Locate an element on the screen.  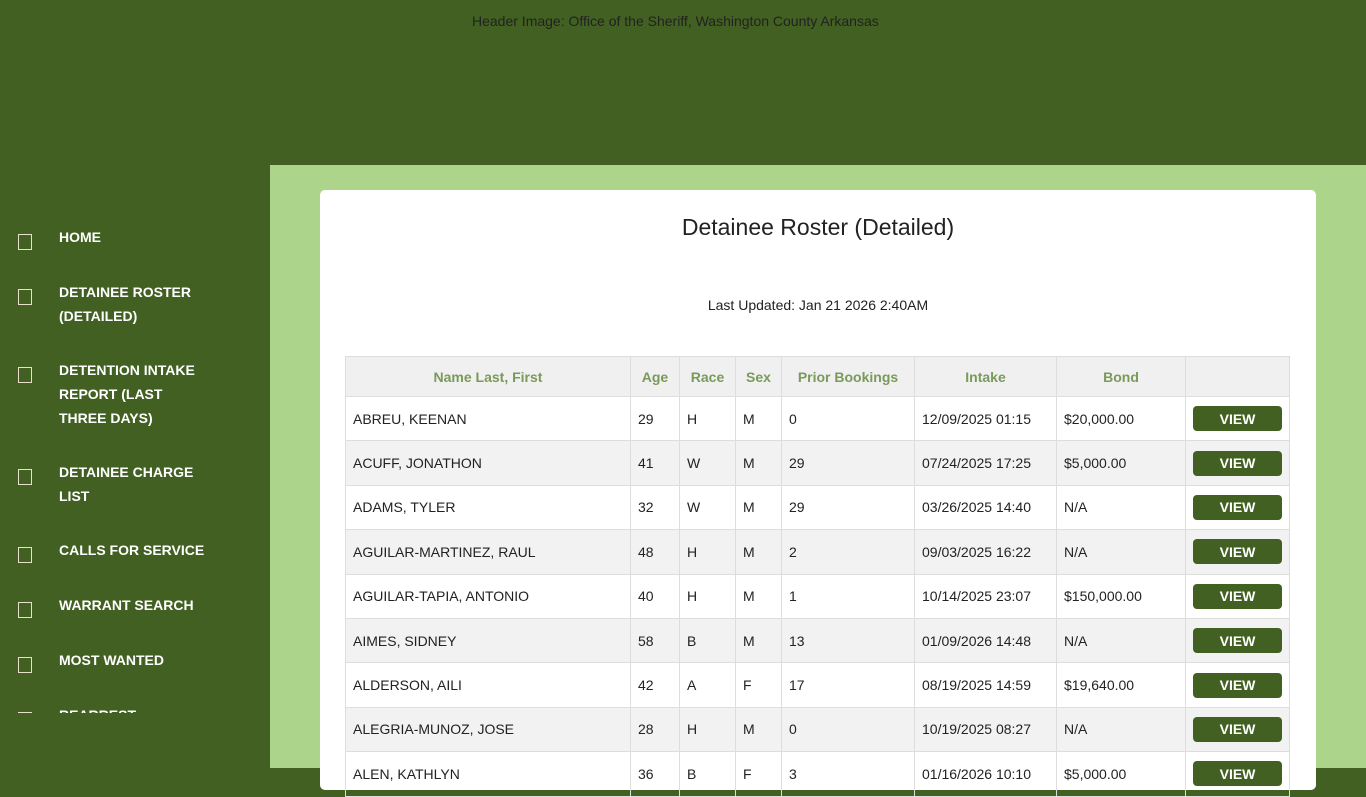
table-cell: 58 is located at coordinates (655, 640).